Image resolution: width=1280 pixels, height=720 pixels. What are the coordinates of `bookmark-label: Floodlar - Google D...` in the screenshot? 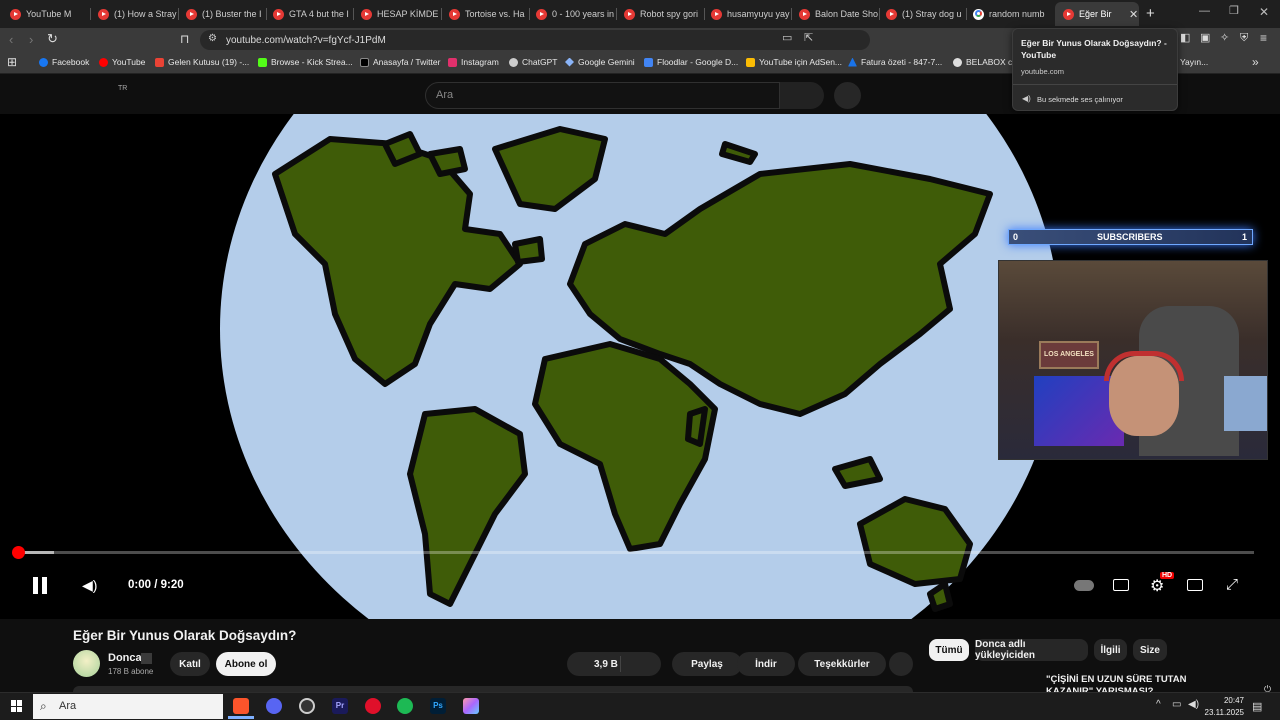 It's located at (698, 62).